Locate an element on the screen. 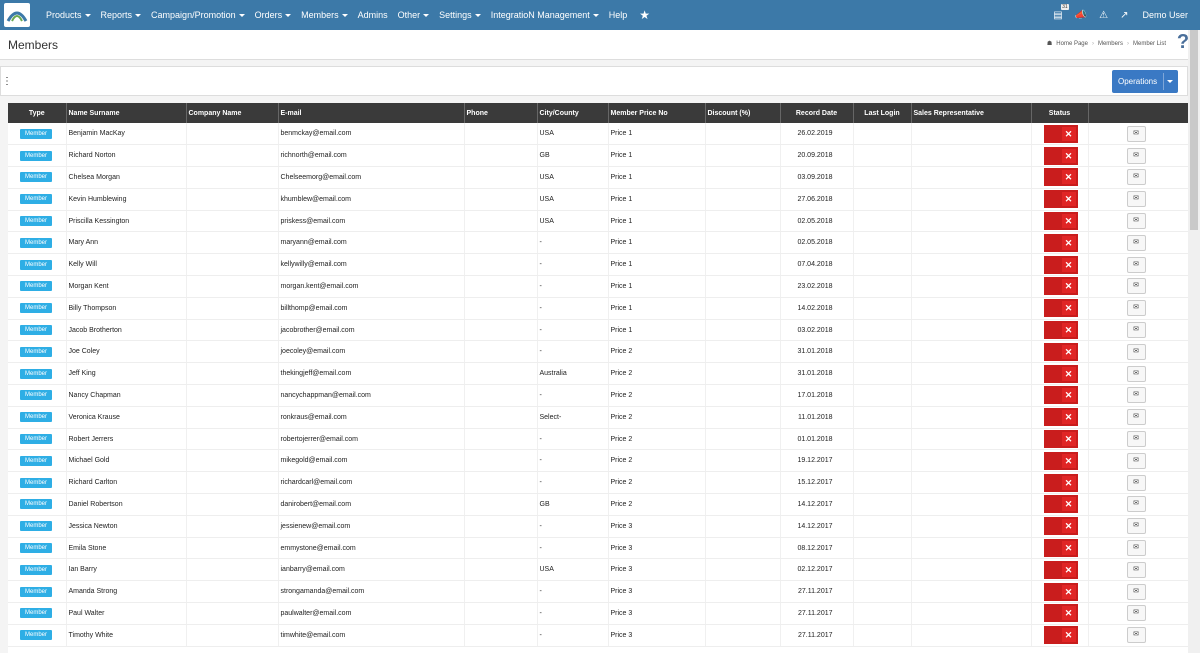 This screenshot has height=653, width=1200. column-header: Discount (%) is located at coordinates (743, 113).